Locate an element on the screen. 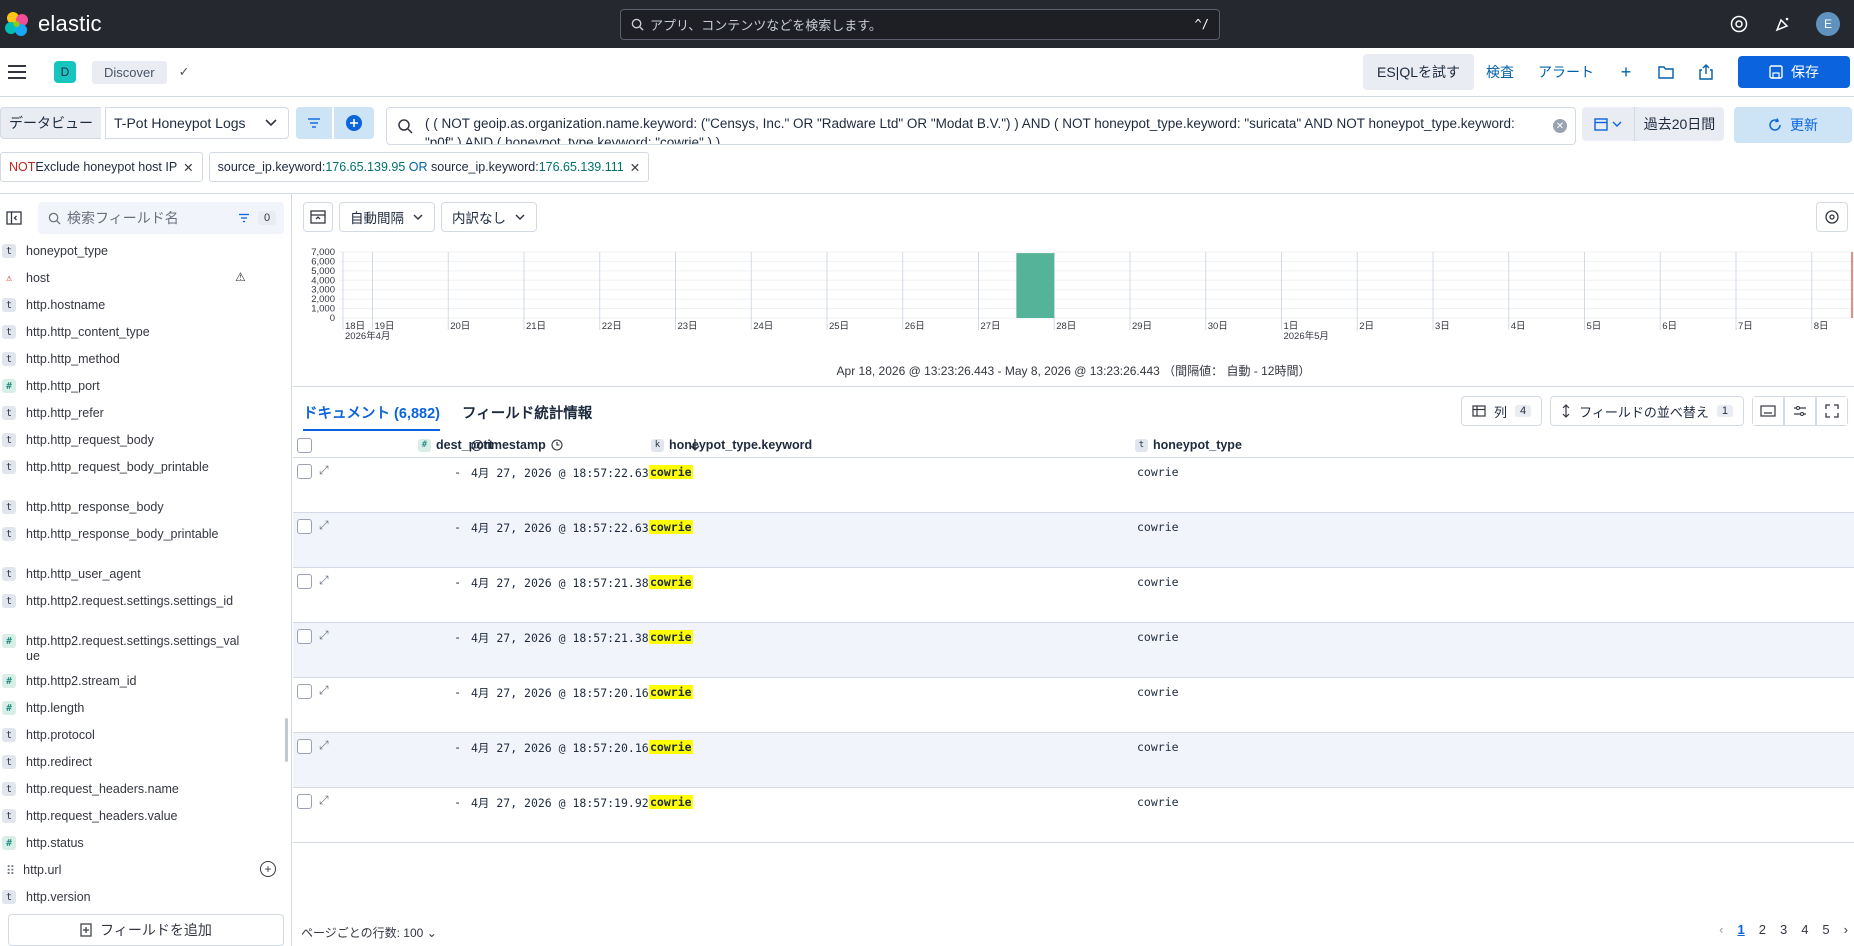 The width and height of the screenshot is (1854, 946). tab-field-statistics: フィールド統計情報 is located at coordinates (527, 416).